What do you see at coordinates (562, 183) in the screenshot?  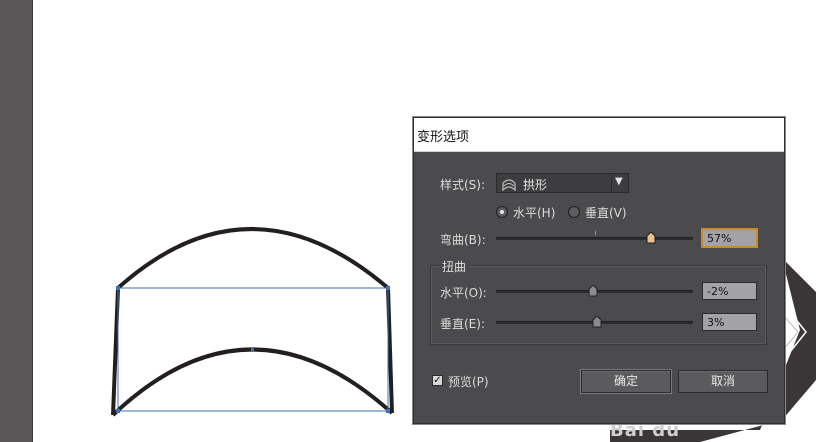 I see `style-dropdown: 拱形 ▼` at bounding box center [562, 183].